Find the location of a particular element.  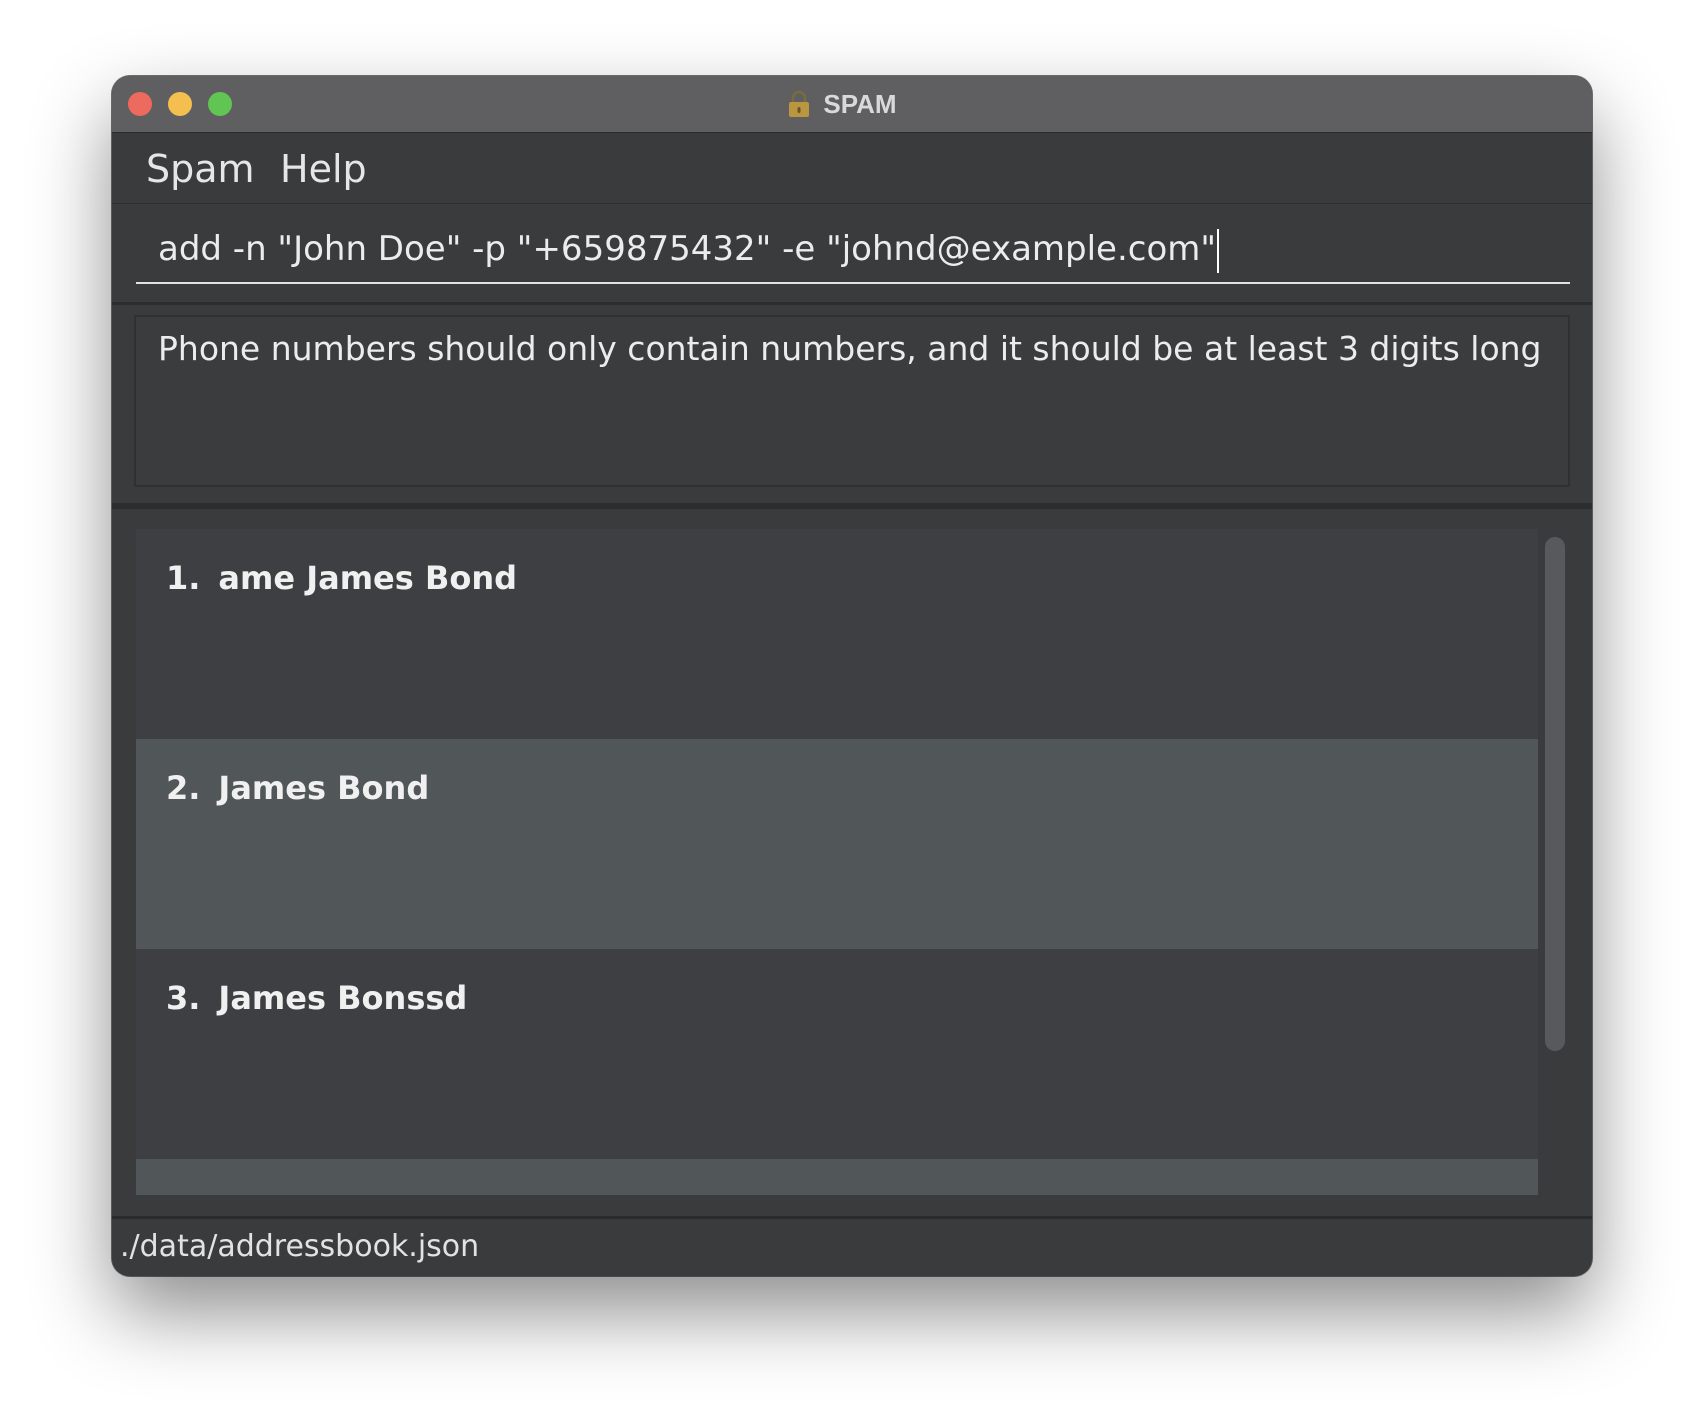

person-card-label: 3. James Bonssd is located at coordinates (316, 998).